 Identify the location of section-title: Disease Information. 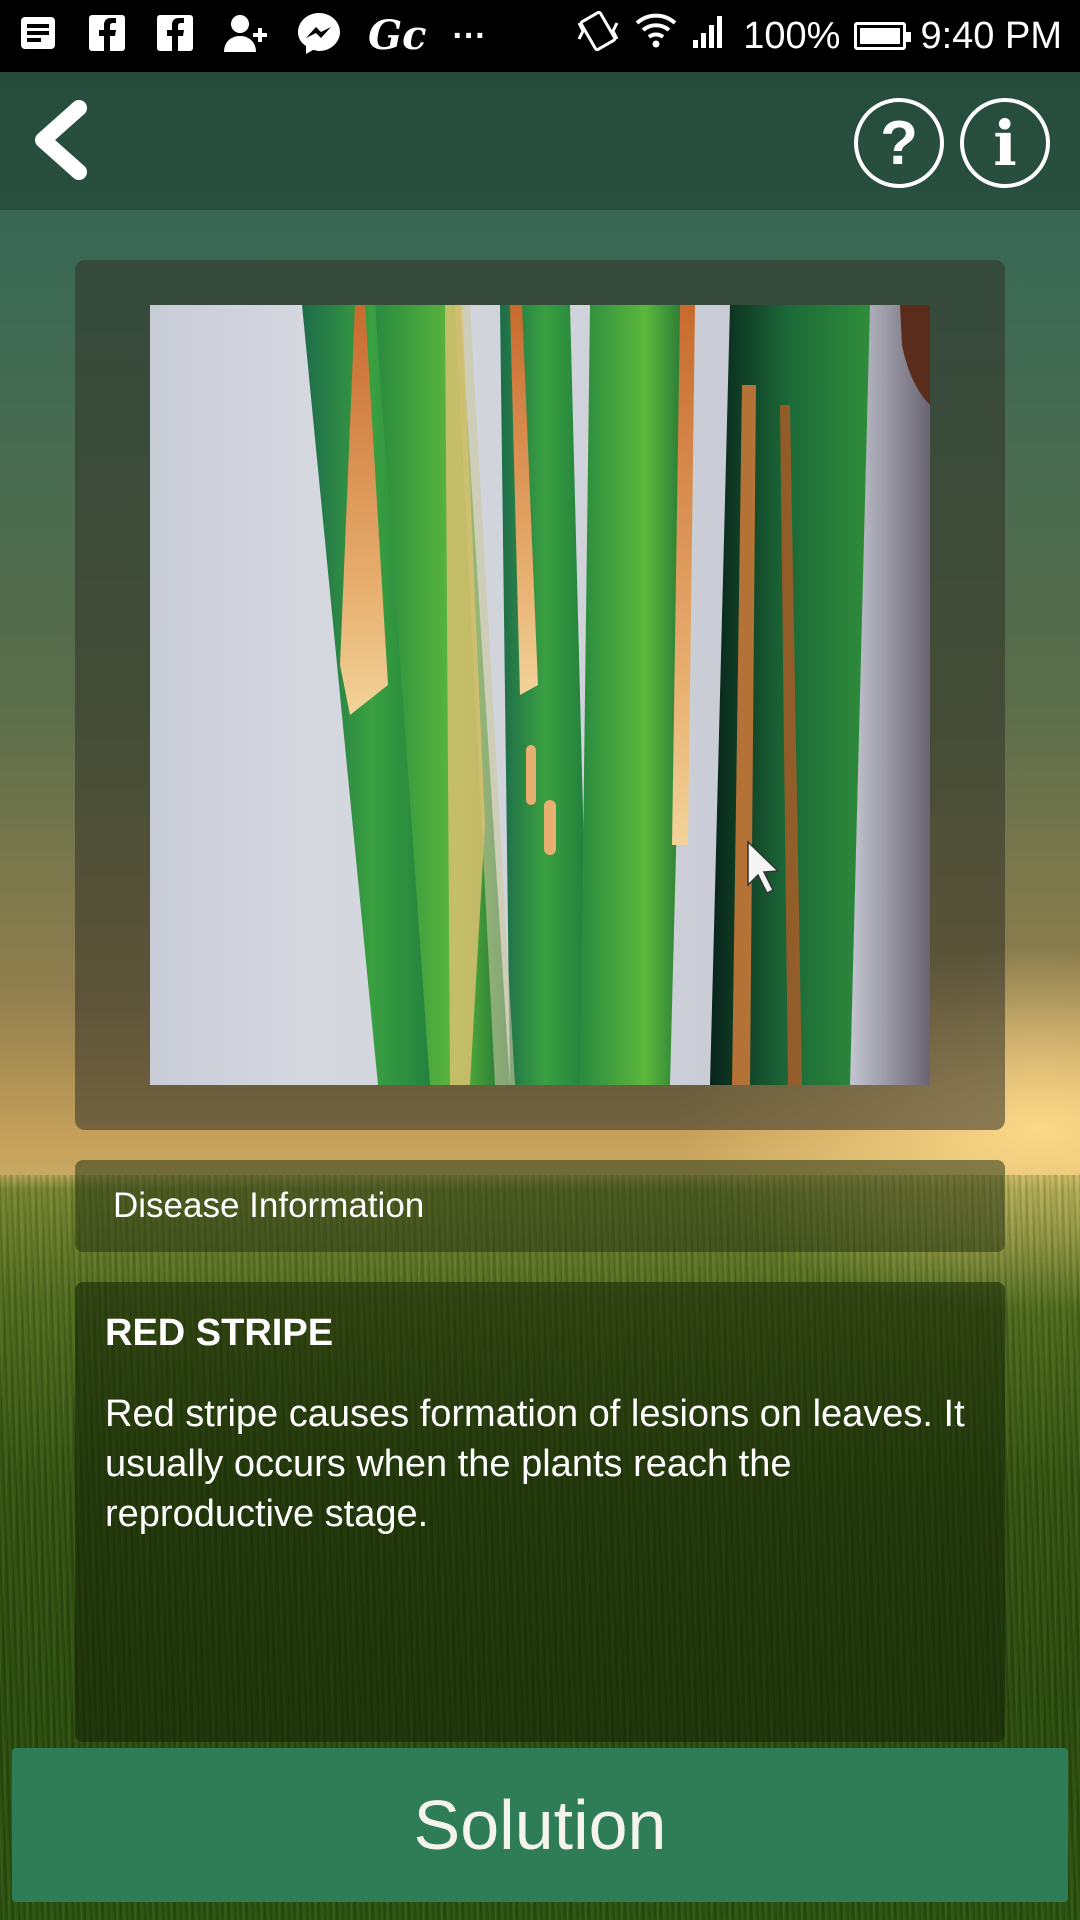
(269, 1205).